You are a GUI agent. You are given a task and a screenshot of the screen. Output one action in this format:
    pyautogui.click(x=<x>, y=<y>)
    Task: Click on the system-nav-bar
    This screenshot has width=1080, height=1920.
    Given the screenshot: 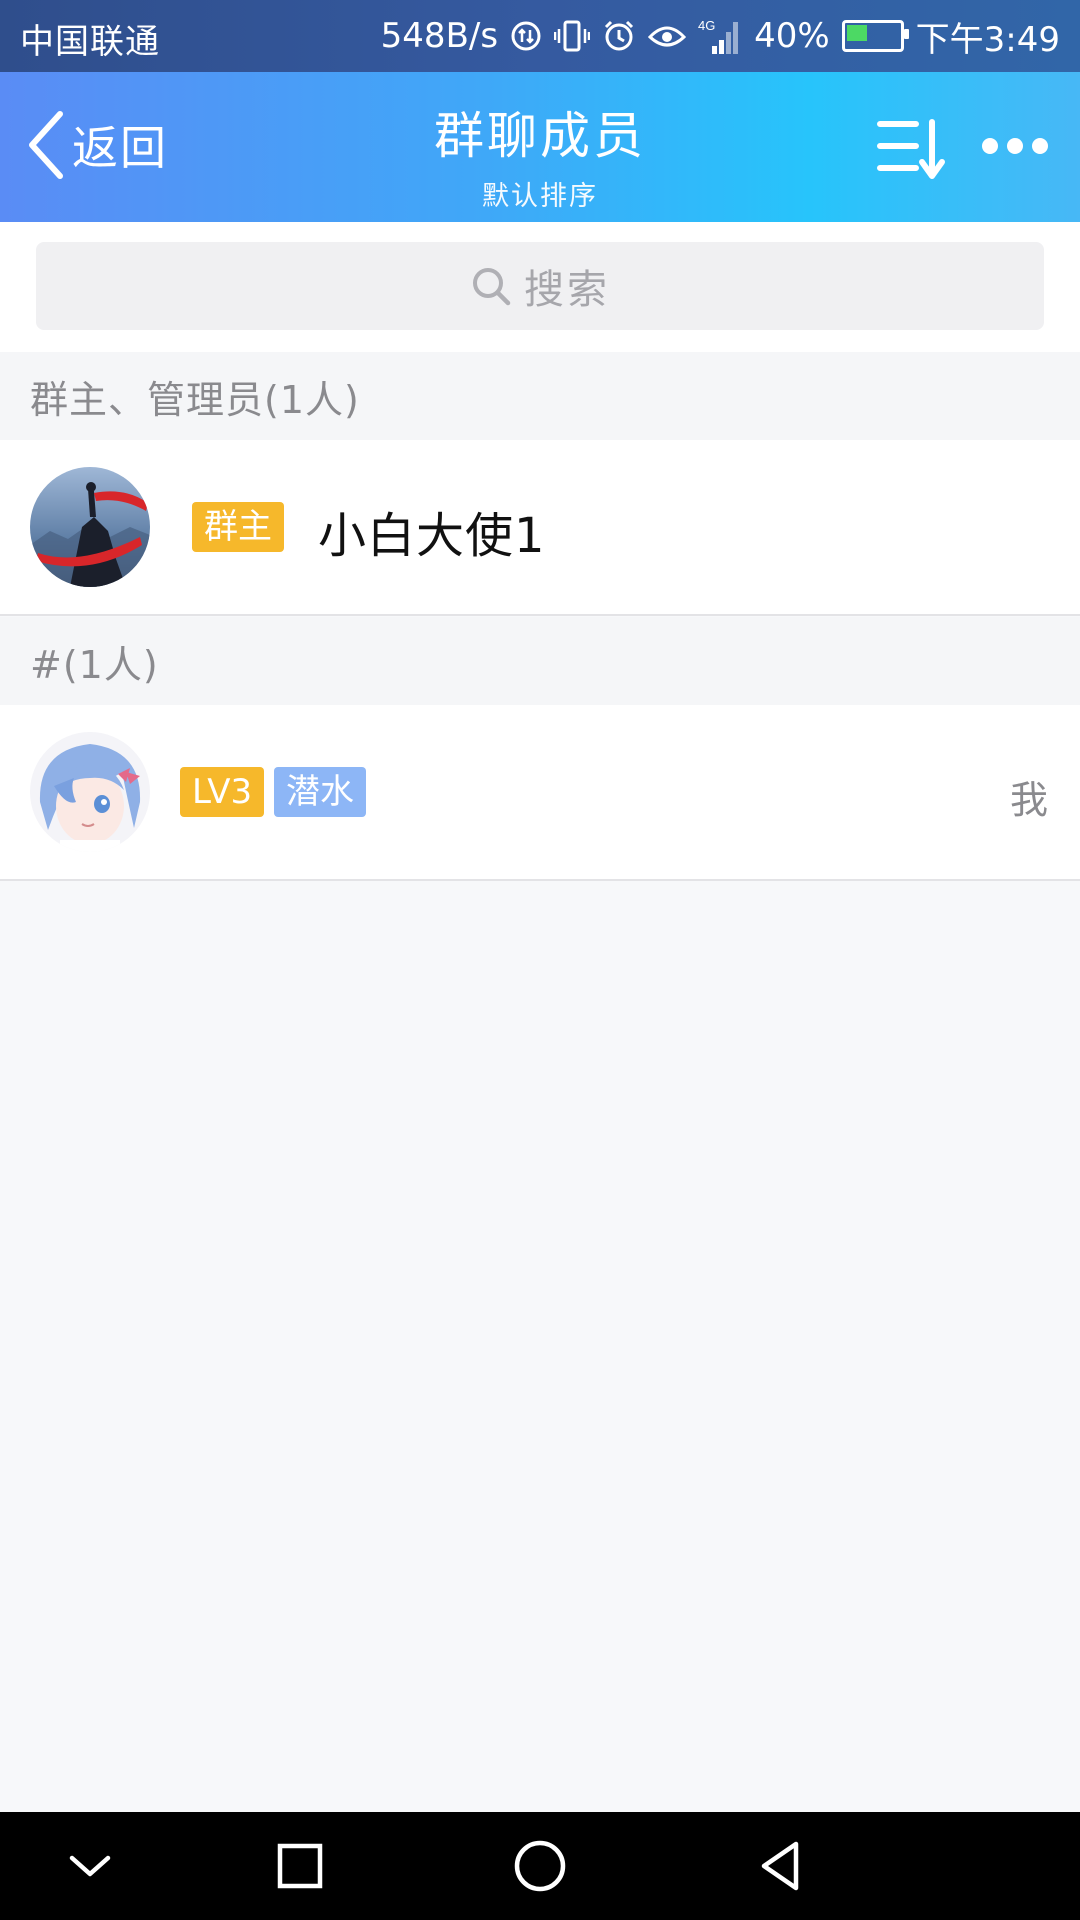 What is the action you would take?
    pyautogui.click(x=540, y=1866)
    